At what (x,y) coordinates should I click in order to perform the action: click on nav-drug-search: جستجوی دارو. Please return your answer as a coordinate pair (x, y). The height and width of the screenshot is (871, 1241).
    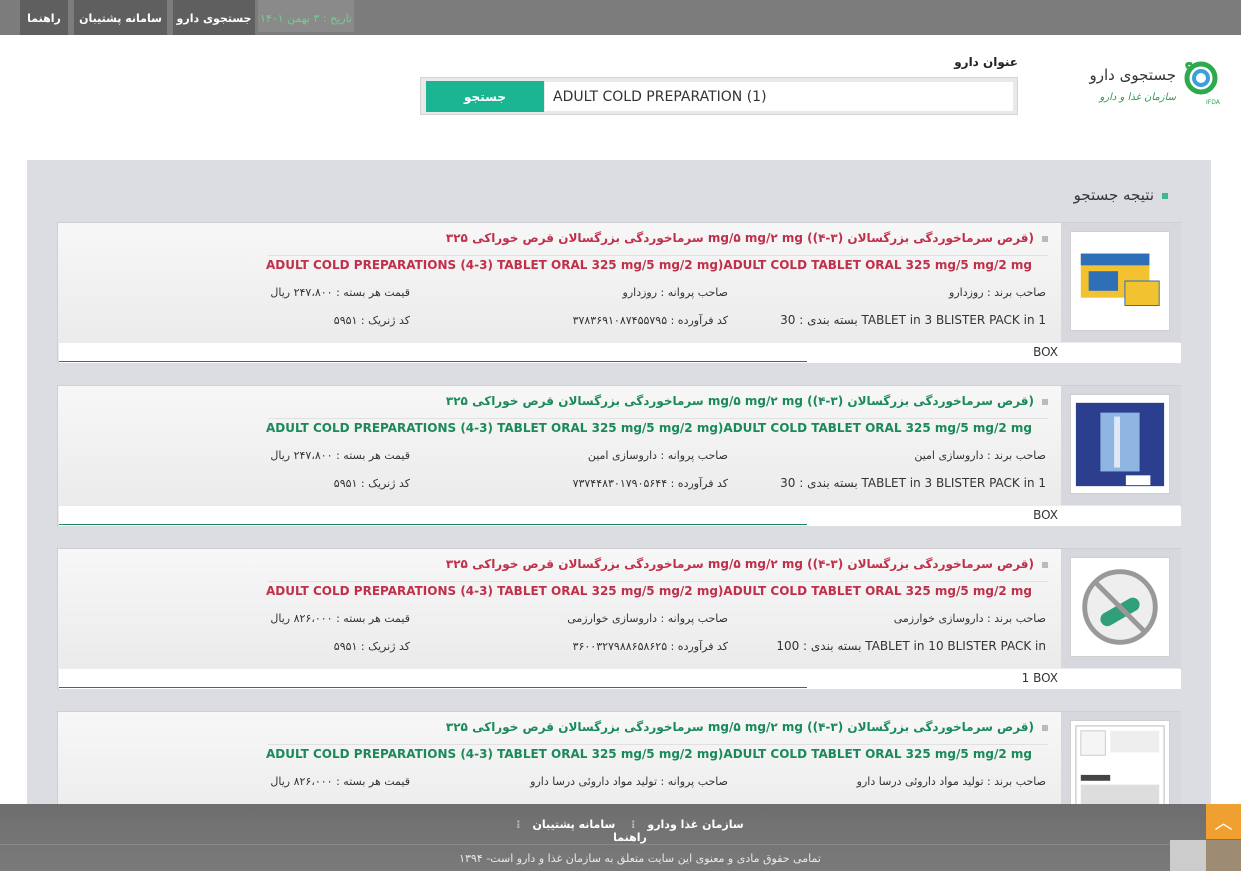
    Looking at the image, I should click on (214, 17).